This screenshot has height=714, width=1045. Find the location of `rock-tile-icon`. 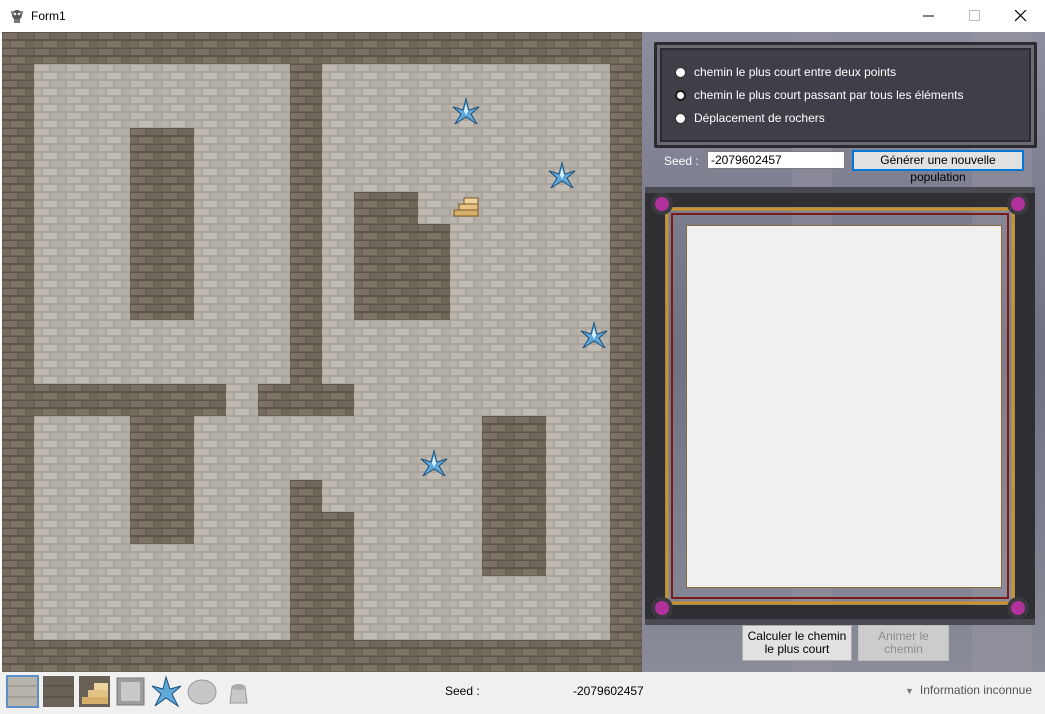

rock-tile-icon is located at coordinates (202, 691).